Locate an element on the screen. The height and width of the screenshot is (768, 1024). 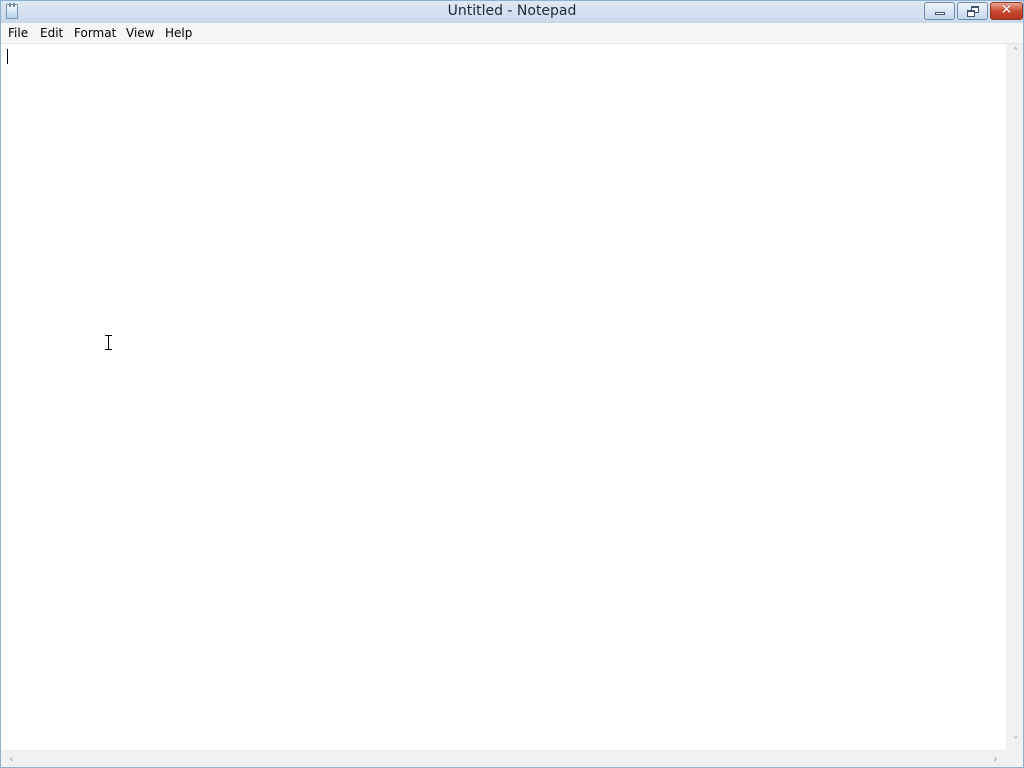
scroll-down-icon: ˅ is located at coordinates (1015, 741).